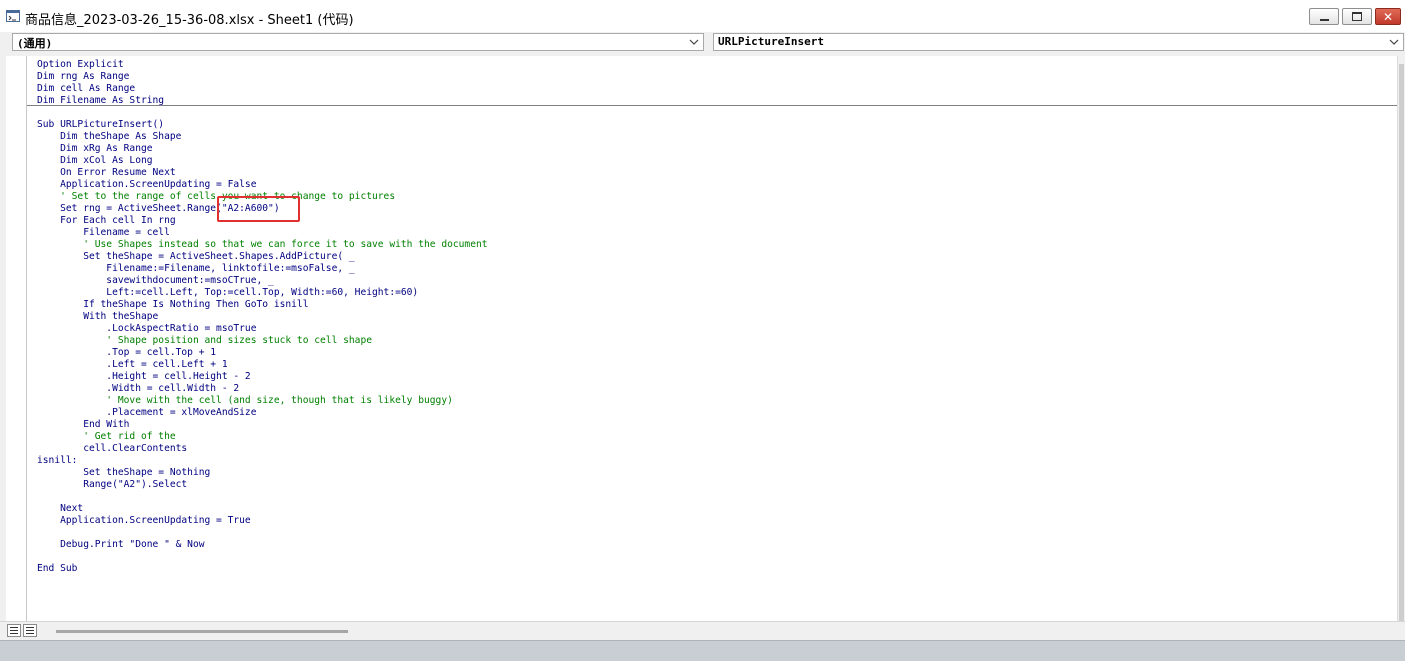 Image resolution: width=1405 pixels, height=661 pixels. Describe the element at coordinates (112, 484) in the screenshot. I see `code-line: Range("A2").Select` at that location.